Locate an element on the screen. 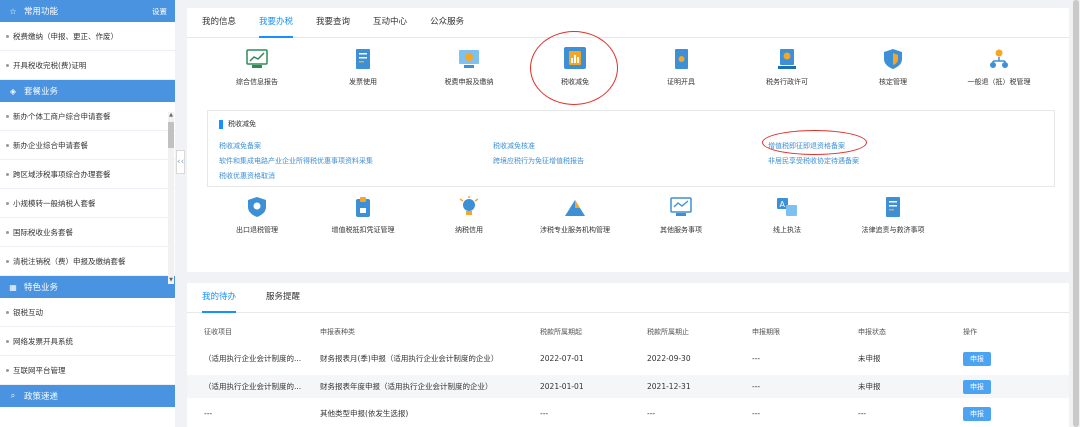 This screenshot has height=427, width=1080. sidebar-section-common: ☆ 常用功能 设置 is located at coordinates (87, 11).